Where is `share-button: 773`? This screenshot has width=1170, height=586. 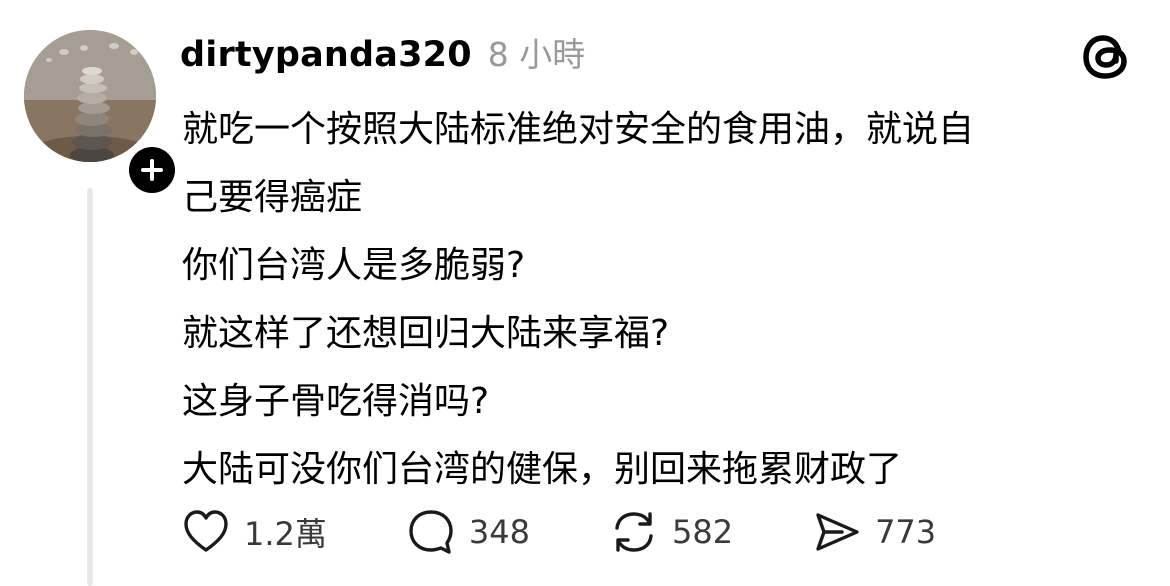
share-button: 773 is located at coordinates (873, 532).